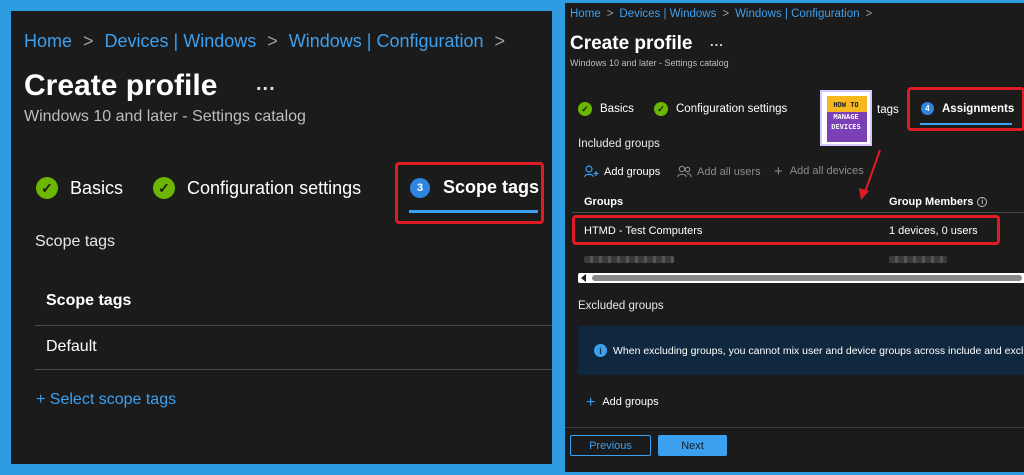 This screenshot has height=475, width=1024. I want to click on column-header-groups: Groups, so click(604, 202).